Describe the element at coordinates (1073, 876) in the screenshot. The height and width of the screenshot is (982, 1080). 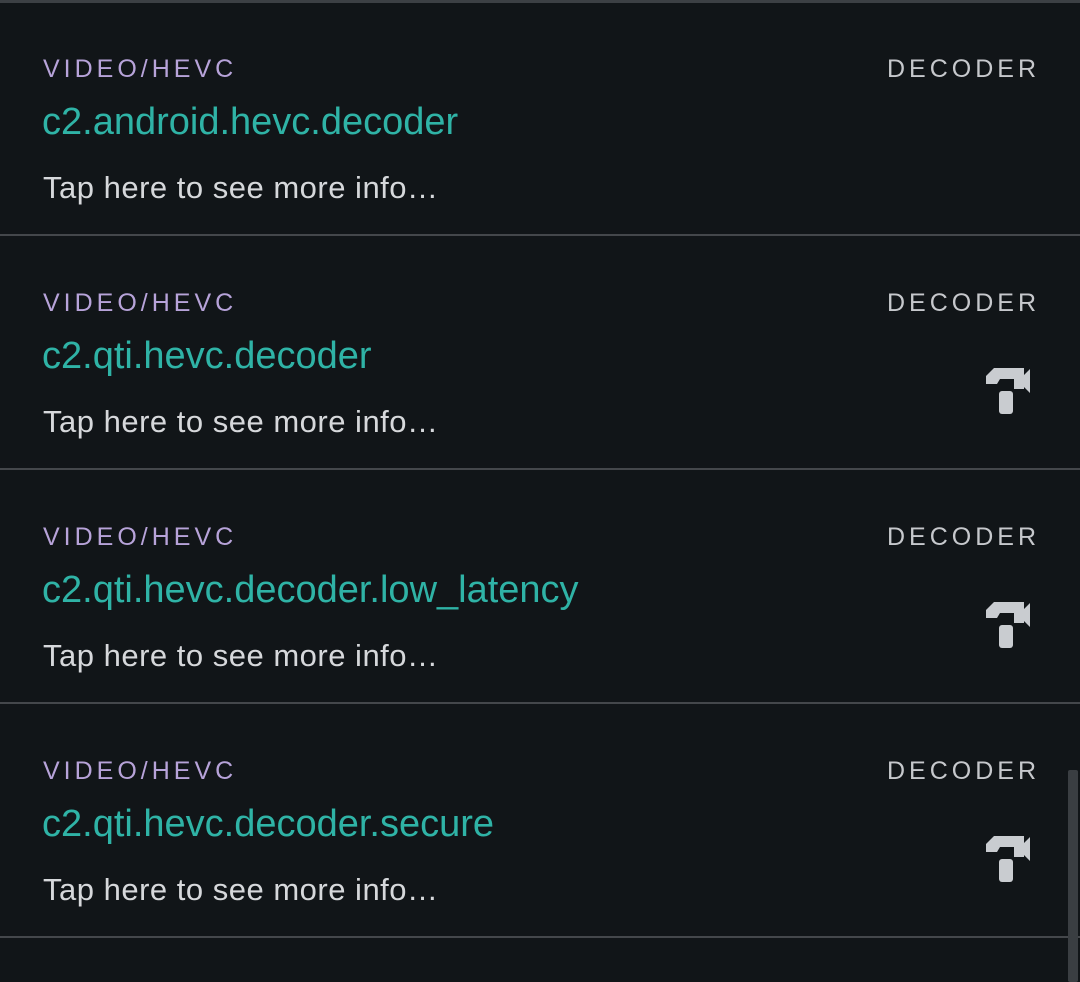
I see `scrollbar` at that location.